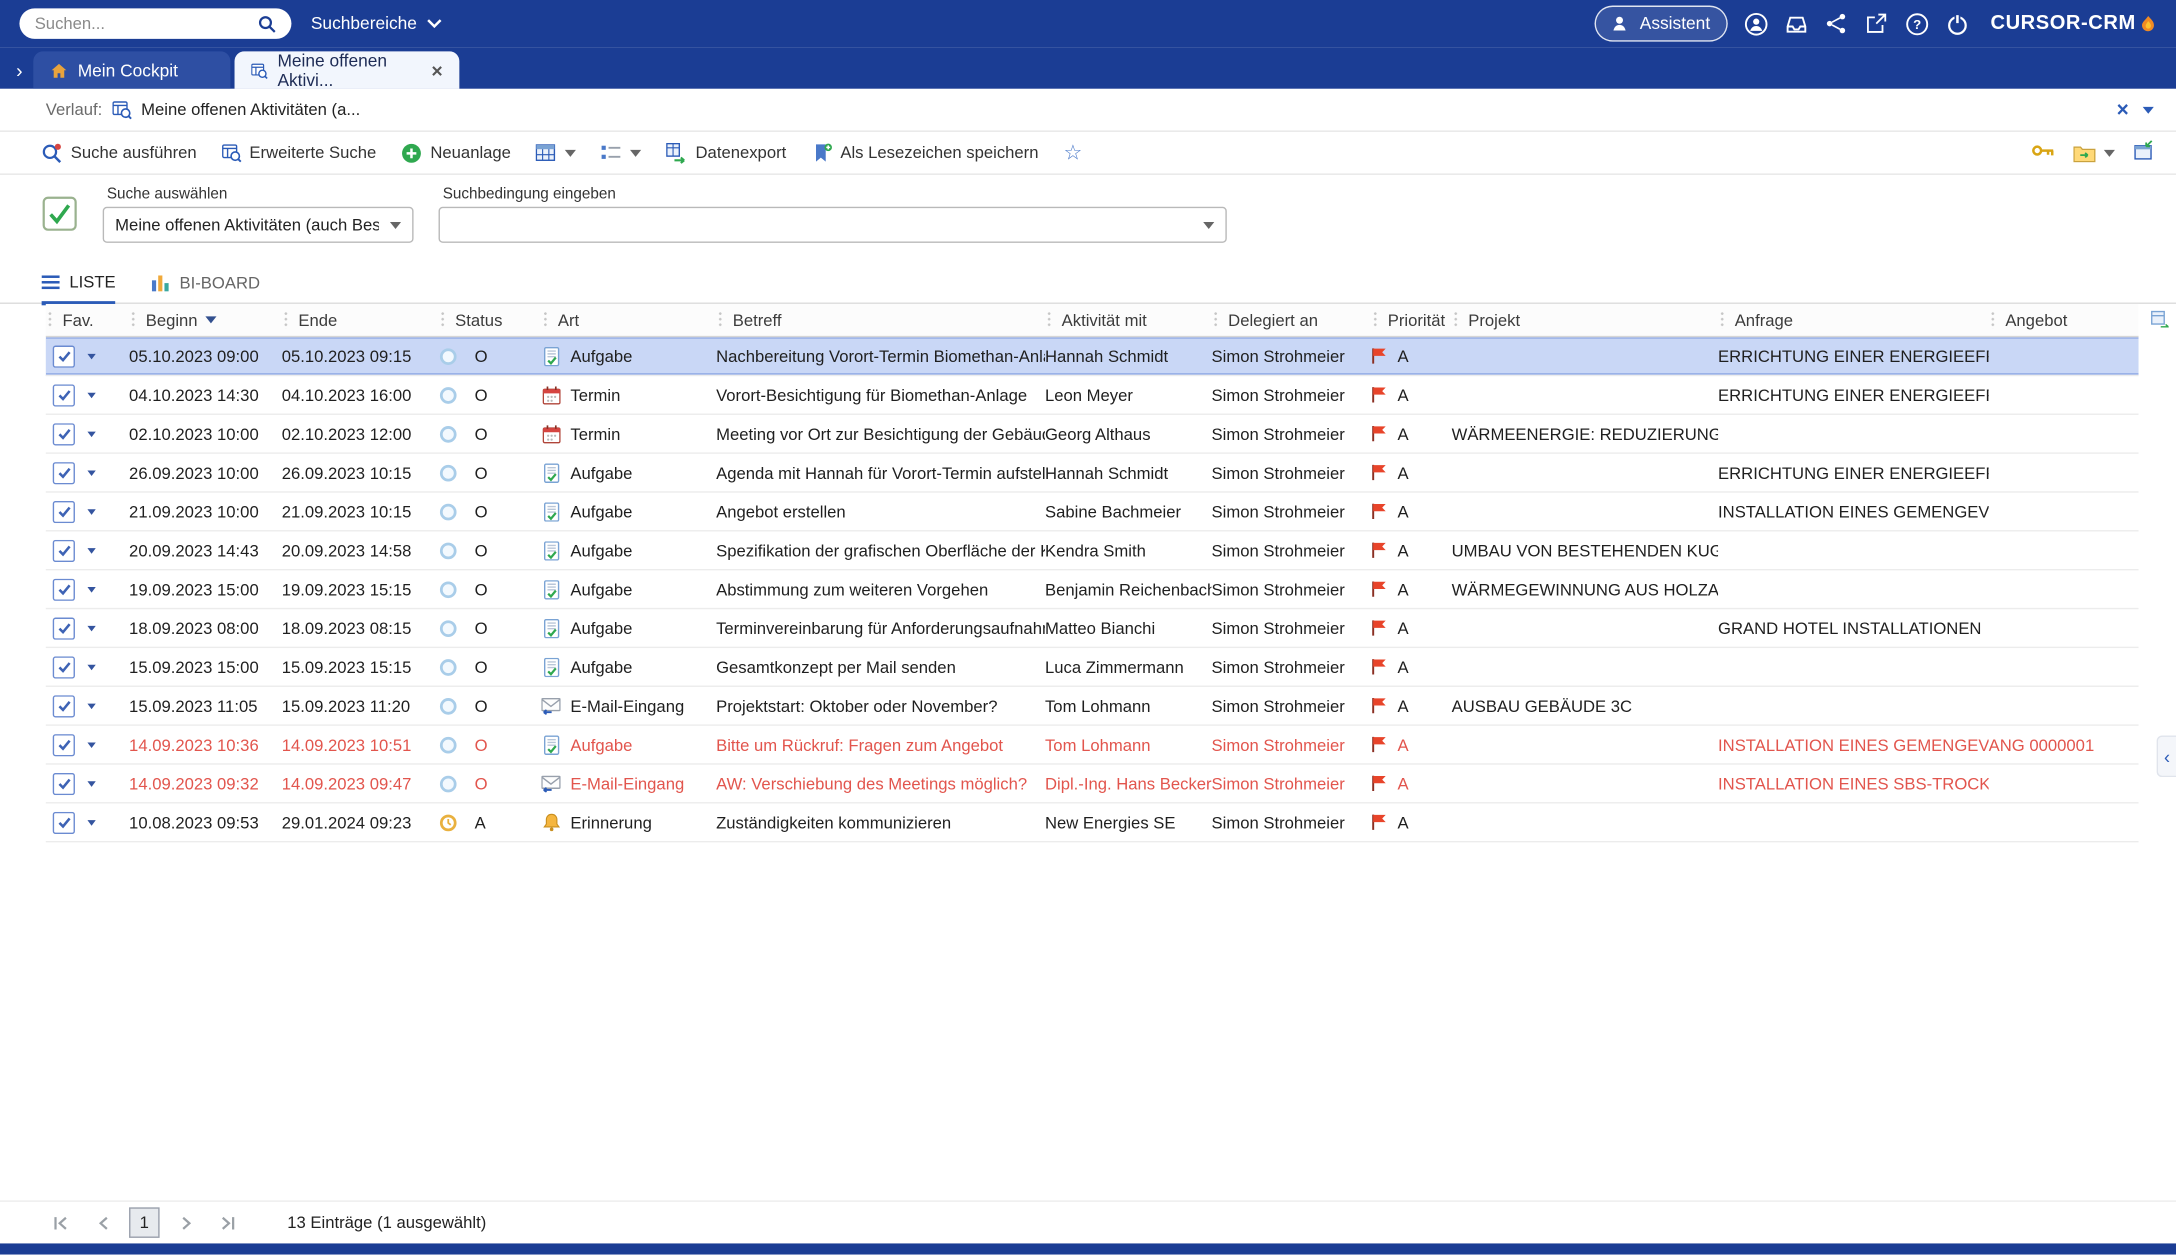  Describe the element at coordinates (2123, 109) in the screenshot. I see `history-close-icon: ×` at that location.